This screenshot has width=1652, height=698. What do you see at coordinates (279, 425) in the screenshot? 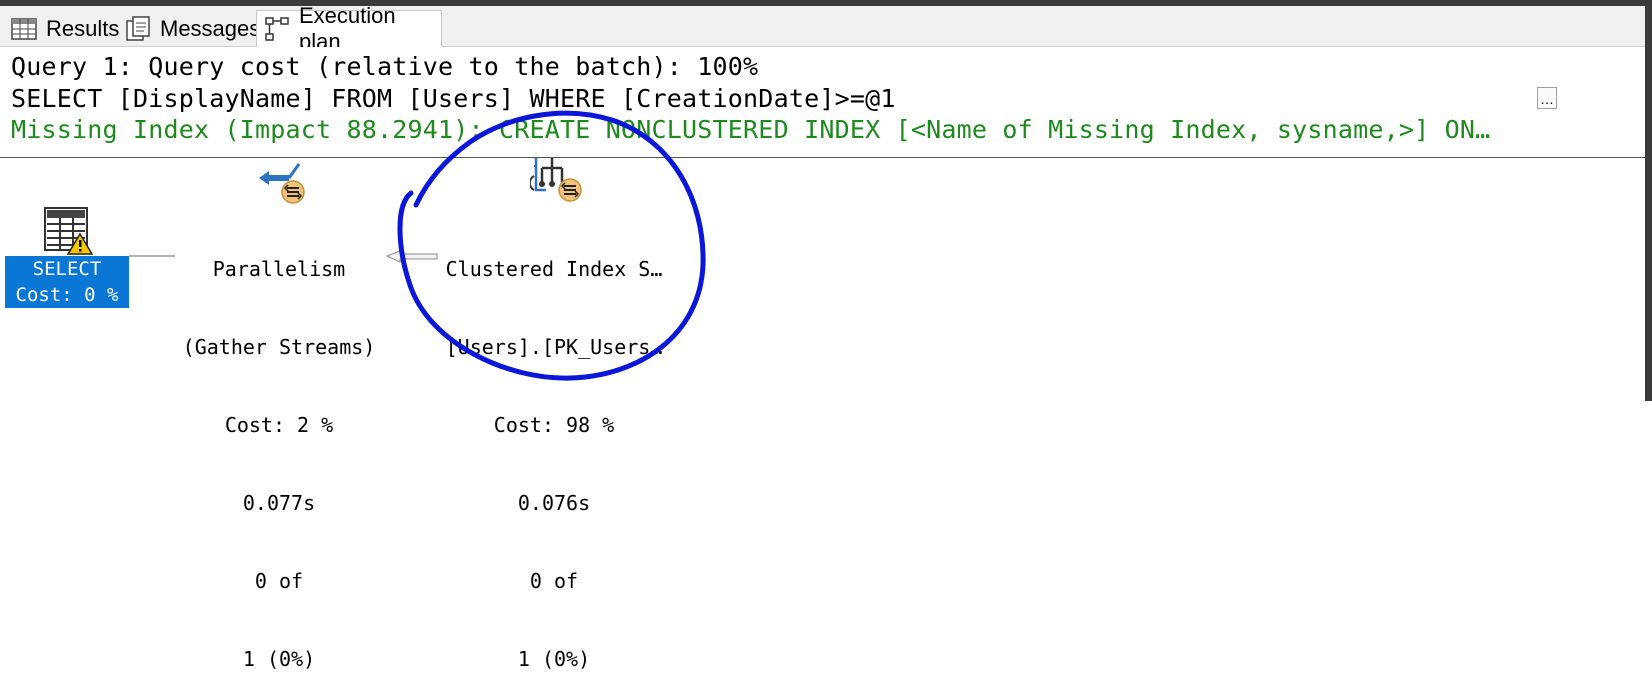
I see `parallelism-node-cost: Cost: 2 %` at bounding box center [279, 425].